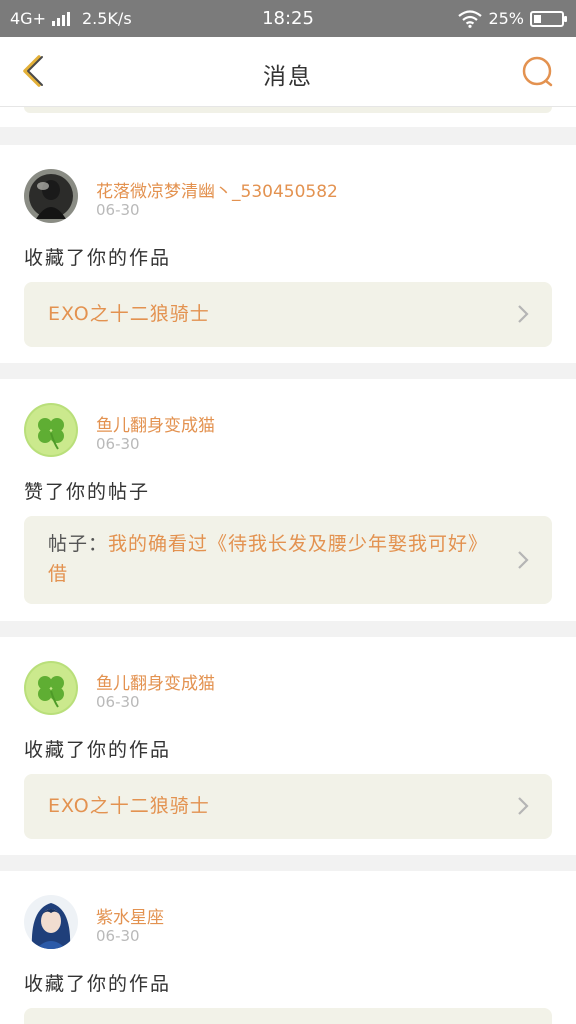  Describe the element at coordinates (217, 189) in the screenshot. I see `username: 花落微凉梦清幽丶_530450582` at that location.